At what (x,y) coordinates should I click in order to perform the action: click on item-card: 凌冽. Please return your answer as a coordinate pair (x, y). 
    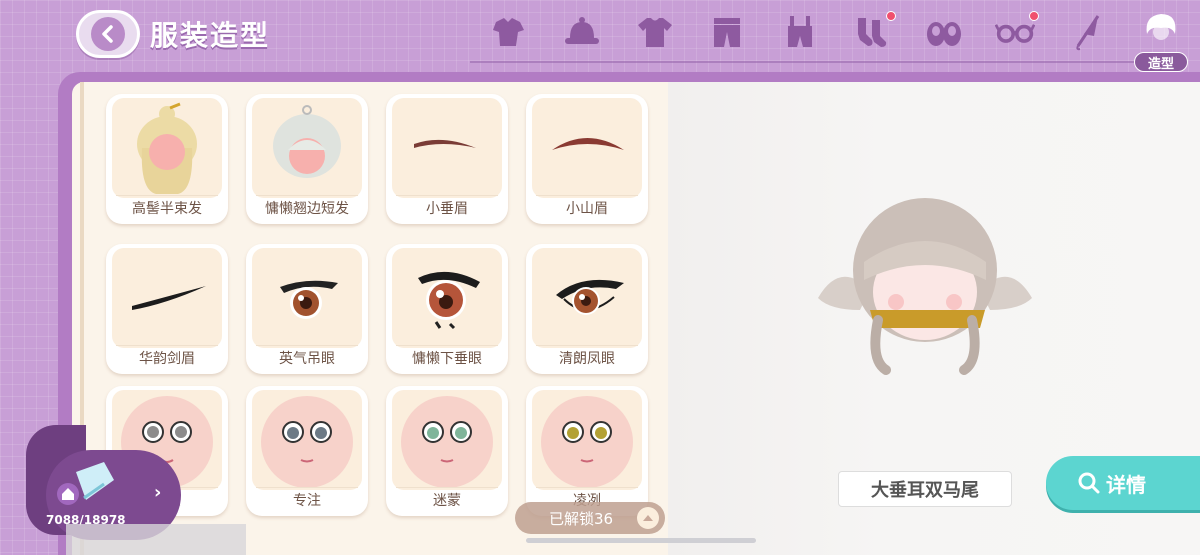
    Looking at the image, I should click on (587, 451).